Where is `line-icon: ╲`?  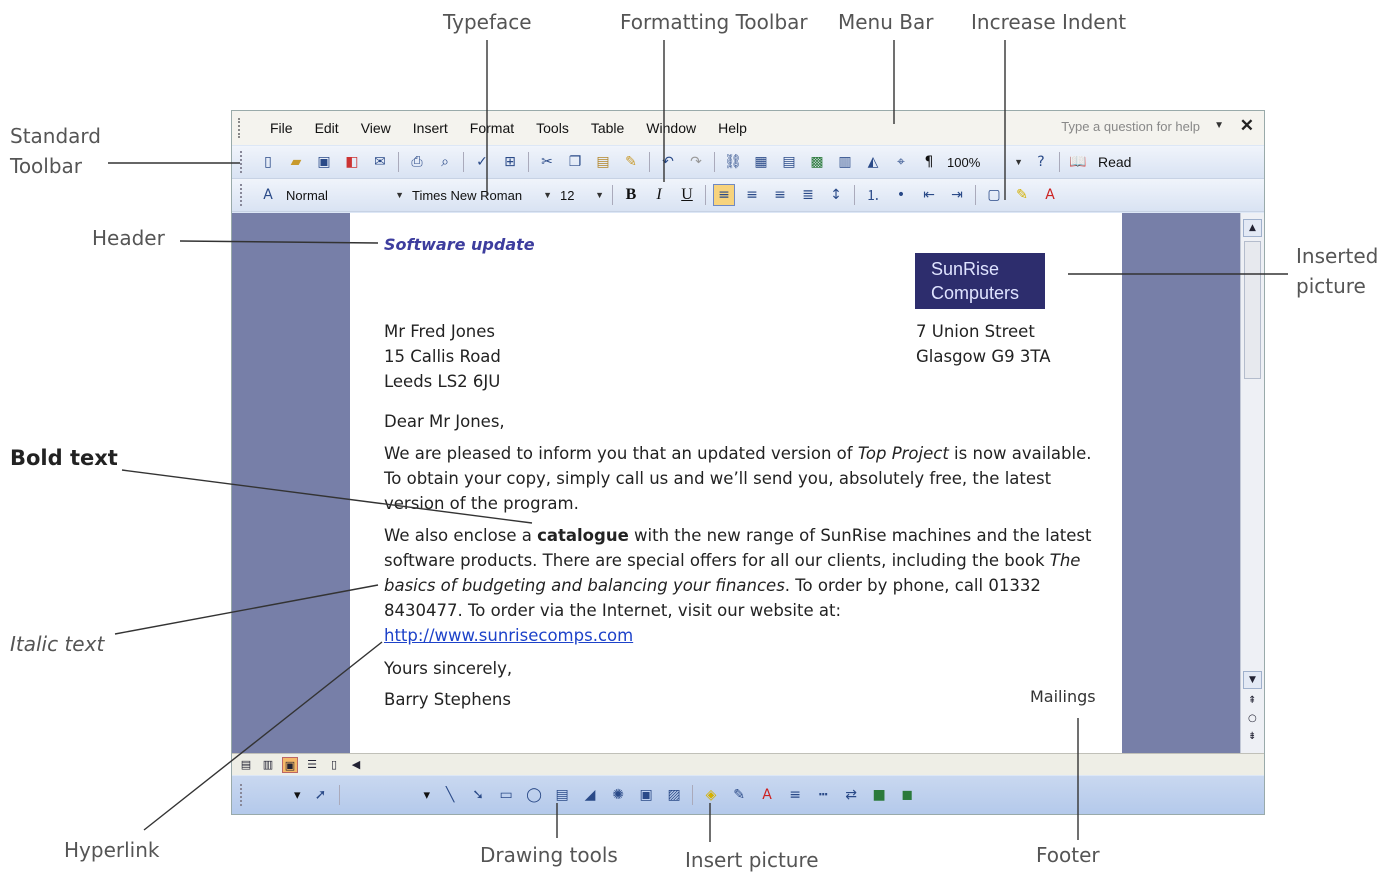
line-icon: ╲ is located at coordinates (450, 795).